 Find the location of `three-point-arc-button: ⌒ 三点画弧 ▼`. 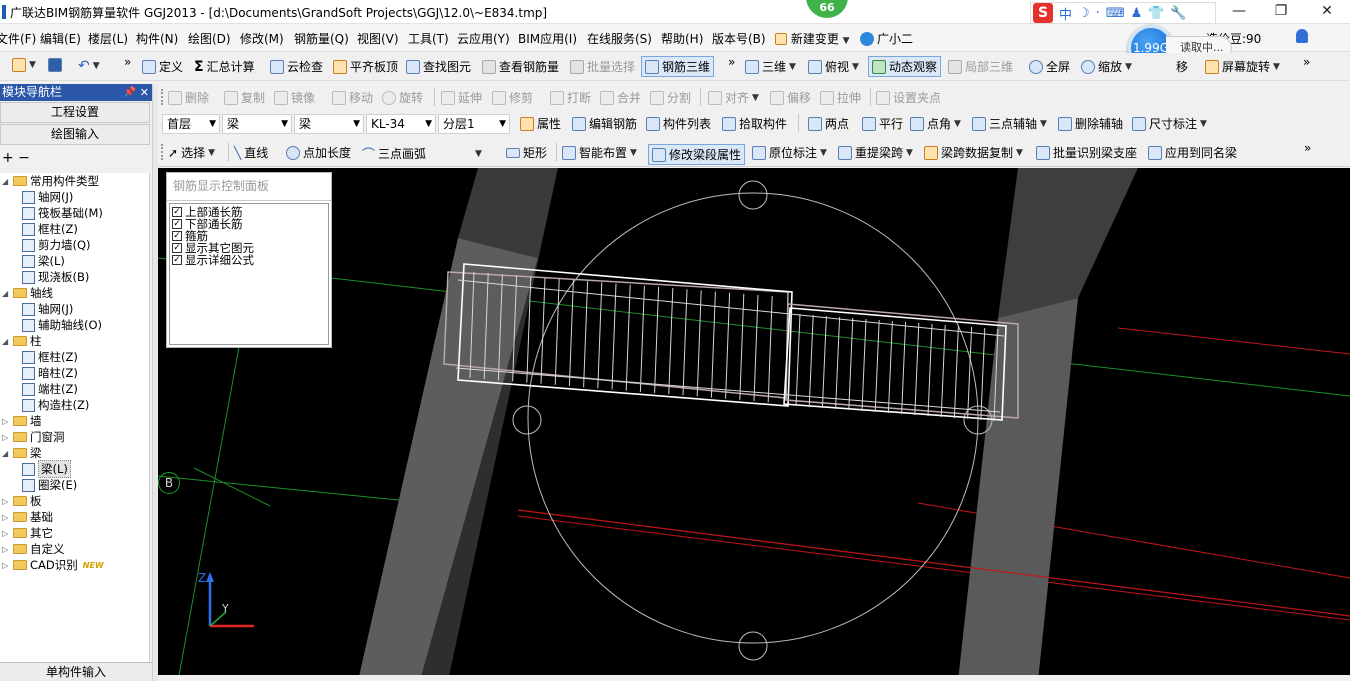

three-point-arc-button: ⌒ 三点画弧 ▼ is located at coordinates (422, 153).